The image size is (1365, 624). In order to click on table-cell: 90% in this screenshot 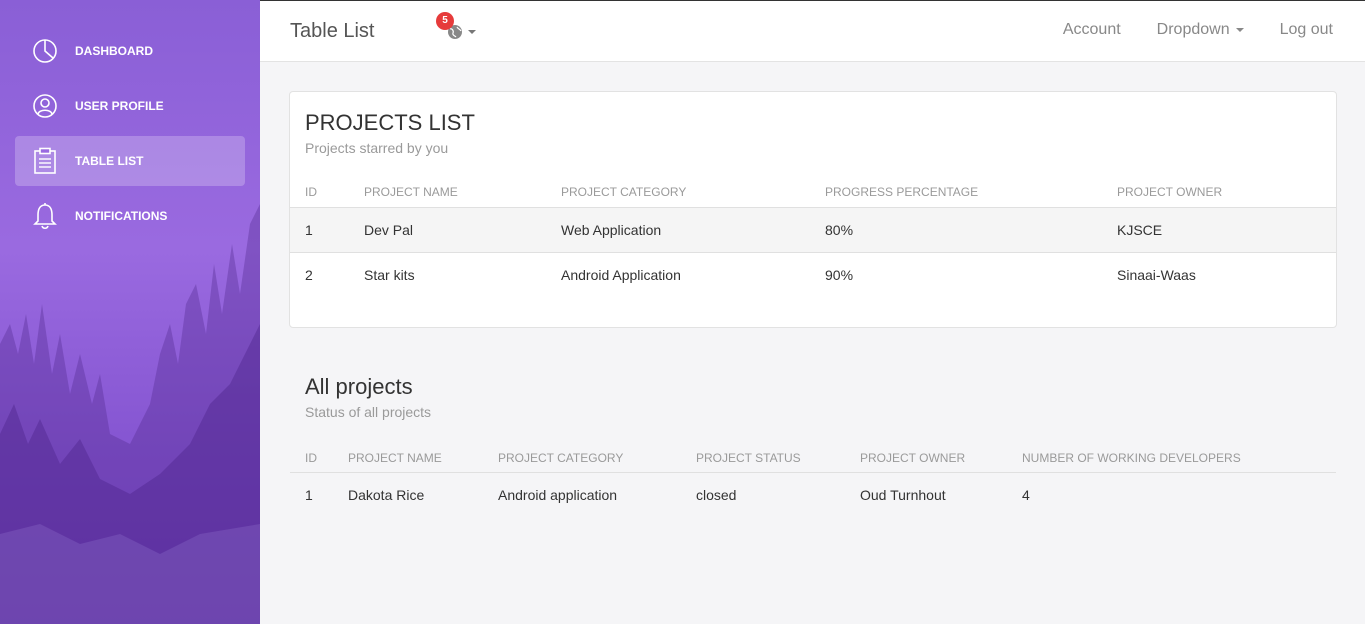, I will do `click(839, 275)`.